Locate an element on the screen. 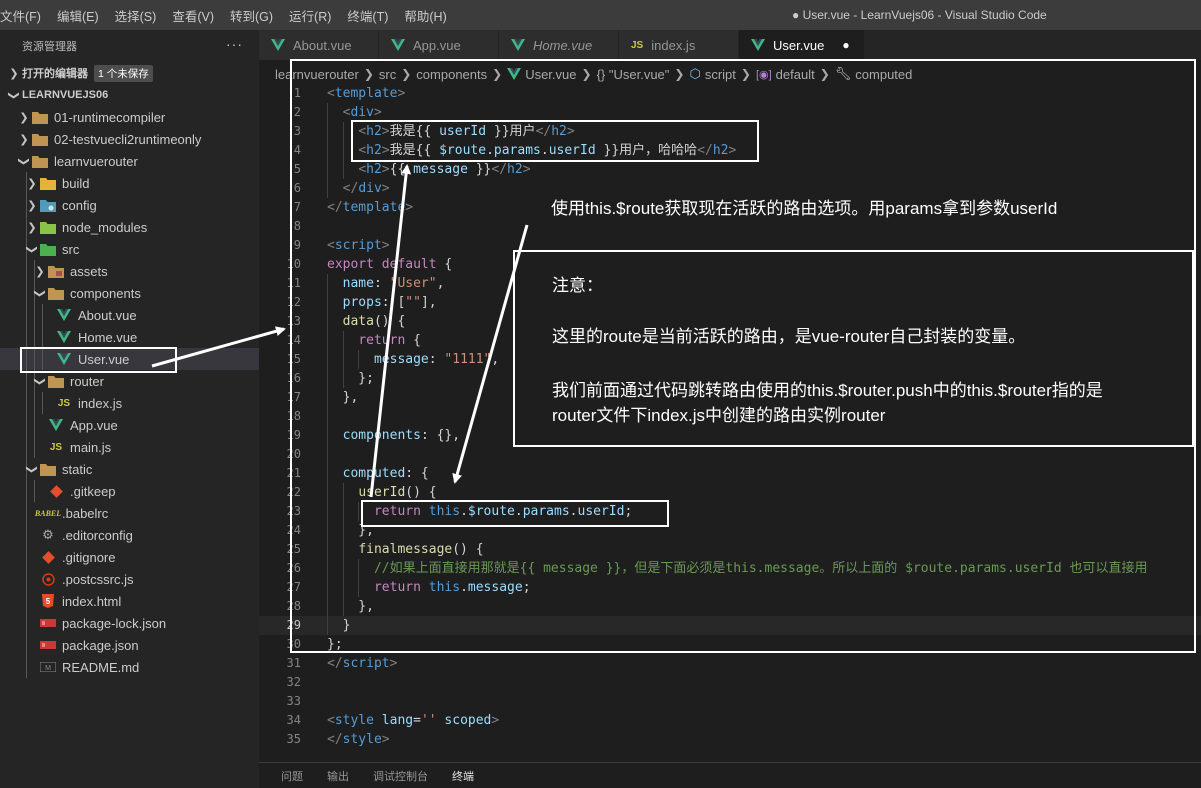 This screenshot has width=1201, height=788. tree-item: App.vue is located at coordinates (129, 425).